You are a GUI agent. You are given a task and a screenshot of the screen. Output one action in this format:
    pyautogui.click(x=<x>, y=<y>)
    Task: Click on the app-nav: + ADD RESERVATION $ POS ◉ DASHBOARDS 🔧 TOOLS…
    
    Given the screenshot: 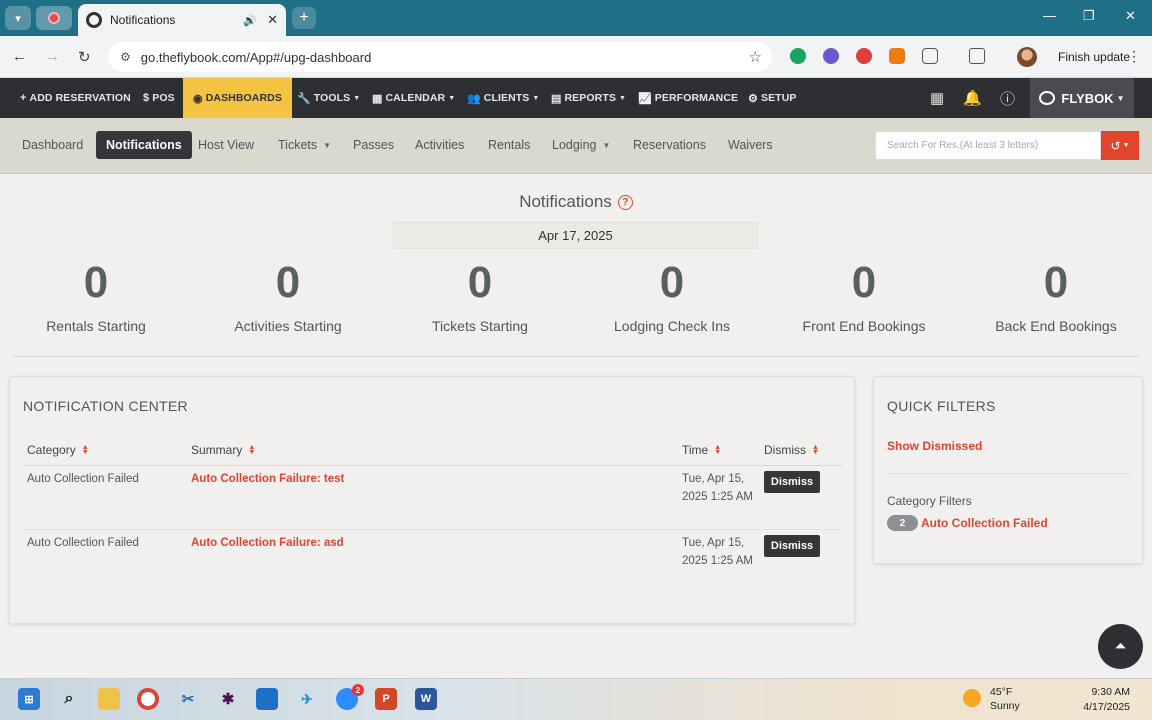 What is the action you would take?
    pyautogui.click(x=576, y=98)
    